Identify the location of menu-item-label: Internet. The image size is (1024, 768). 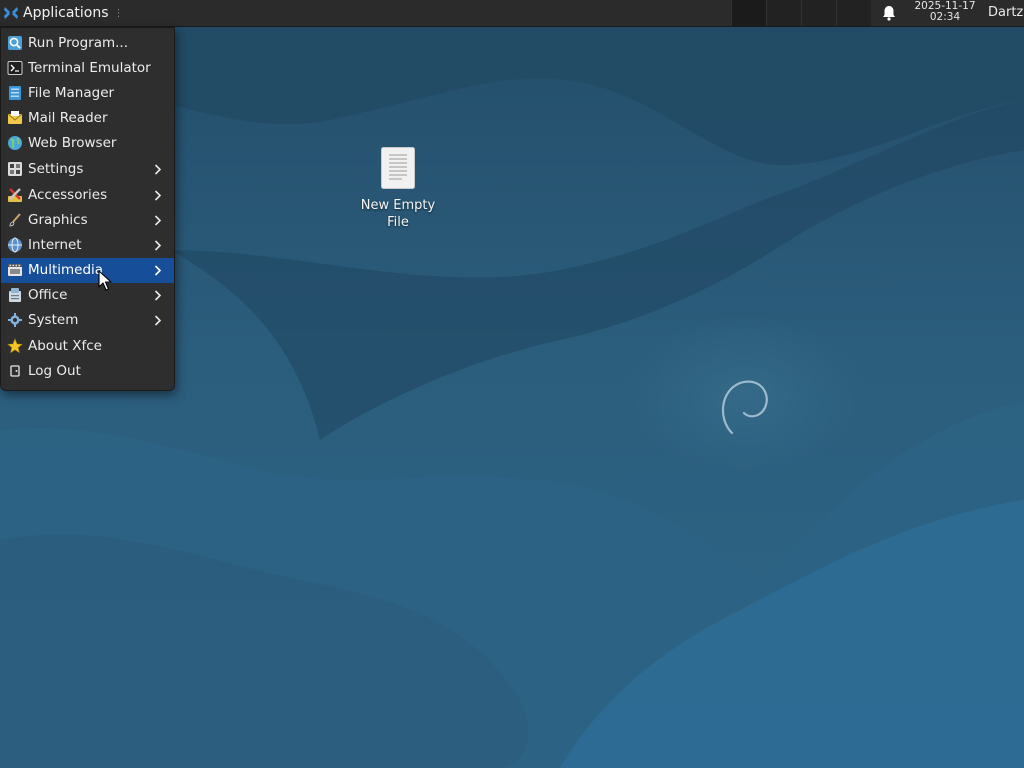
(55, 245).